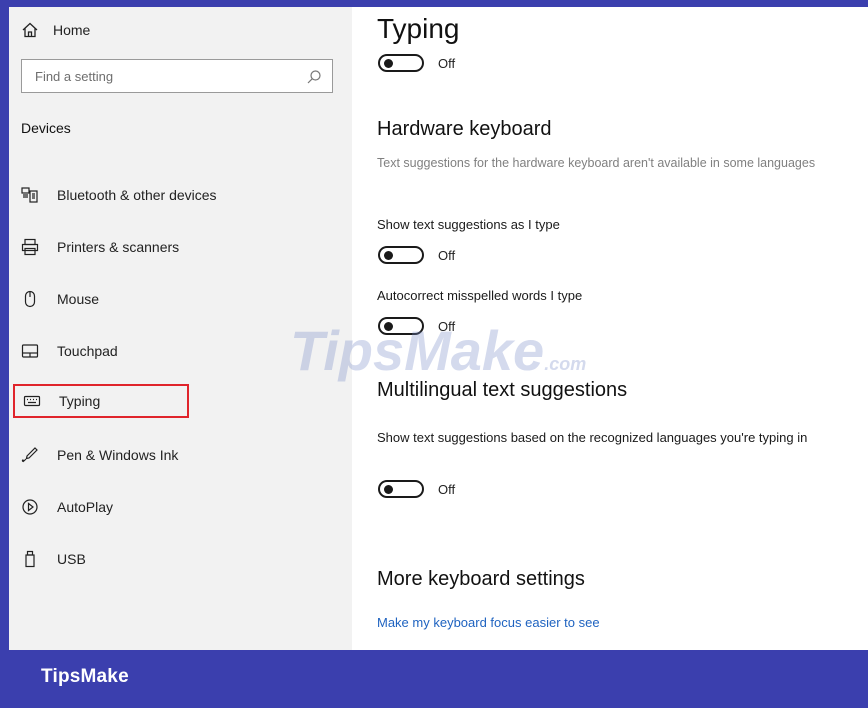 The height and width of the screenshot is (708, 868). Describe the element at coordinates (464, 129) in the screenshot. I see `hardware-keyboard-heading: Hardware keyboard` at that location.